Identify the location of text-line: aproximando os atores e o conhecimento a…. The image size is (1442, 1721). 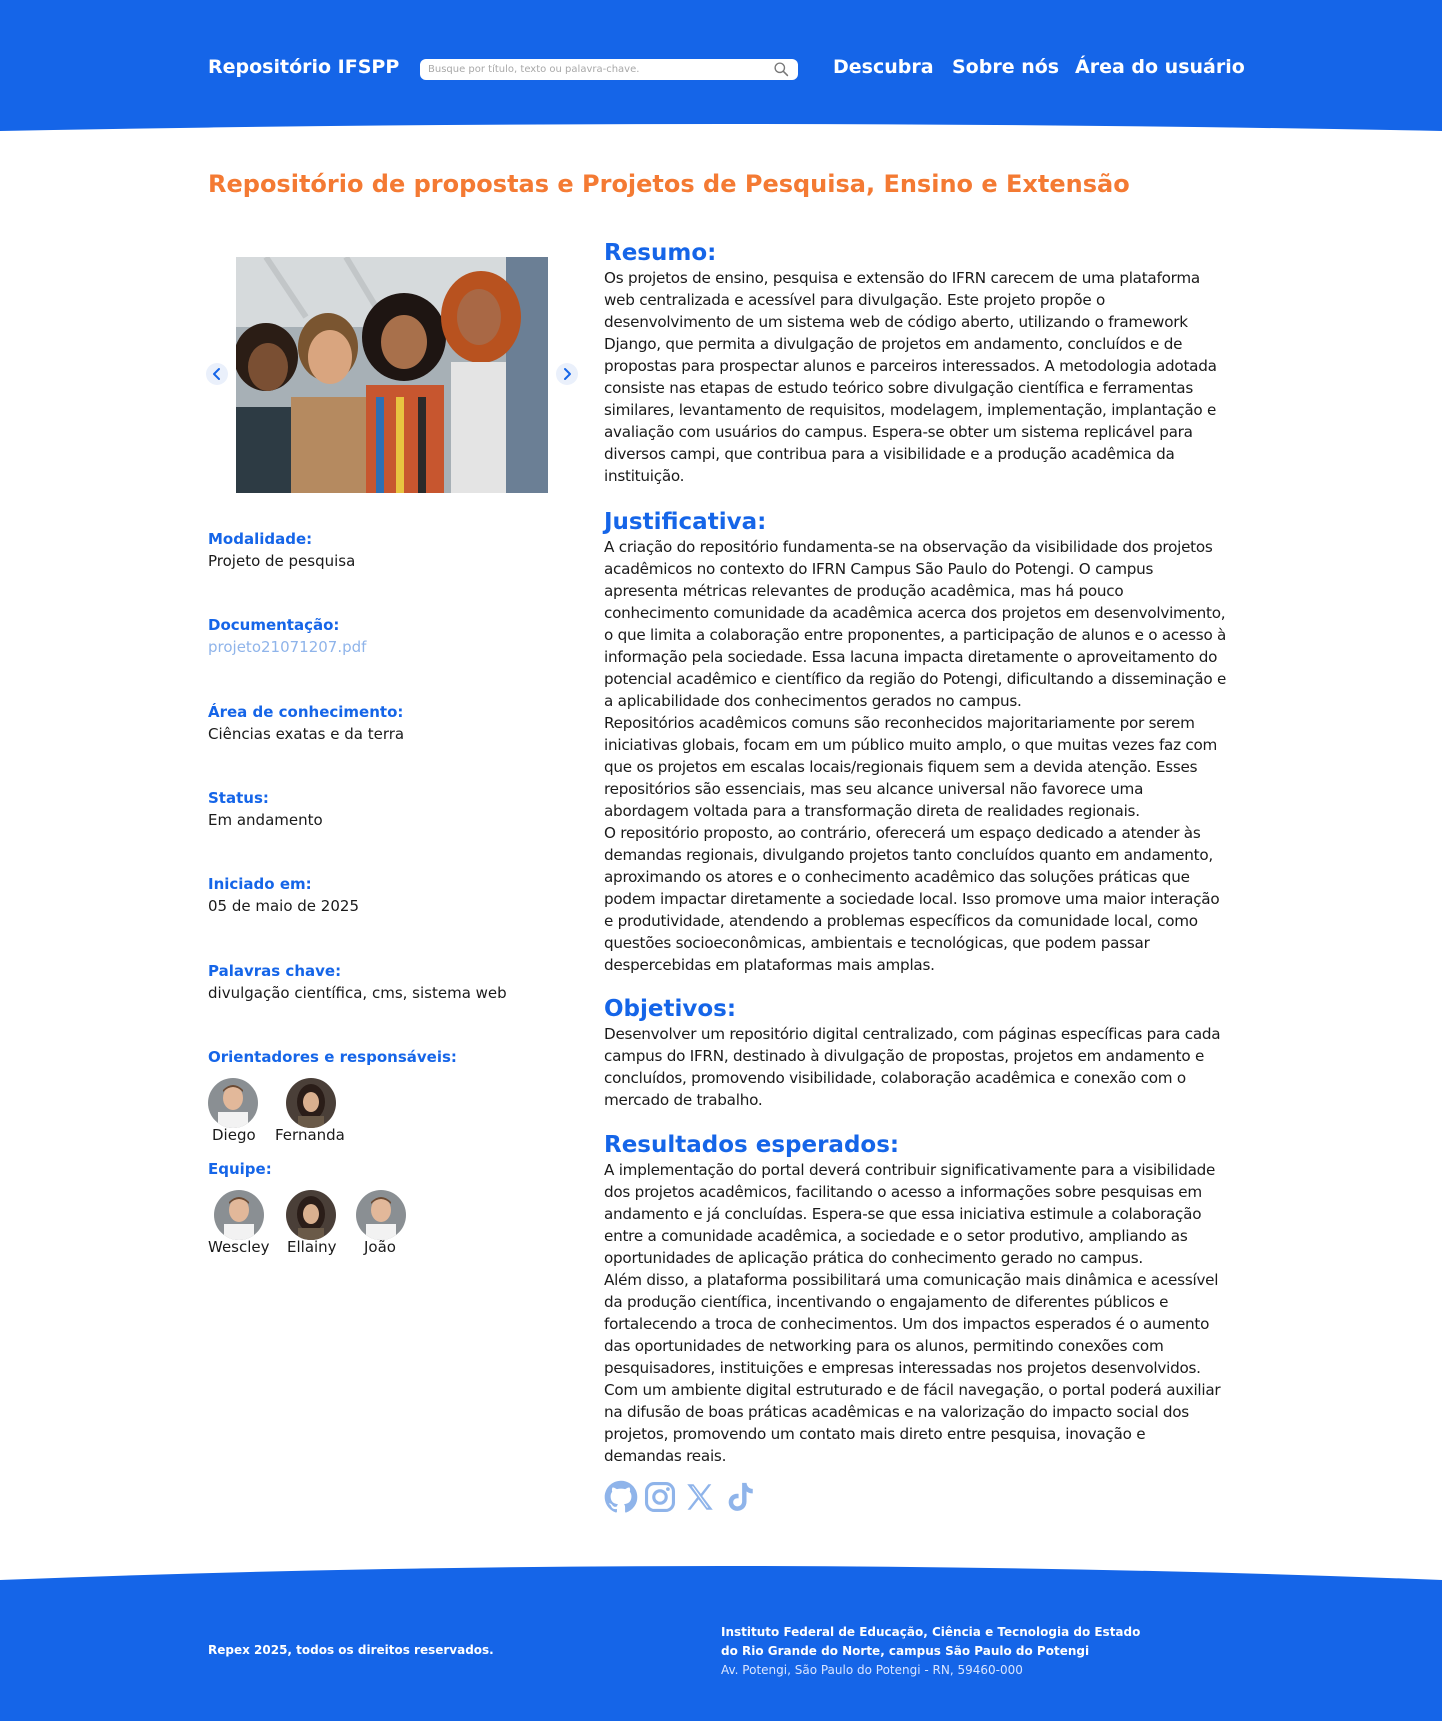
(897, 877).